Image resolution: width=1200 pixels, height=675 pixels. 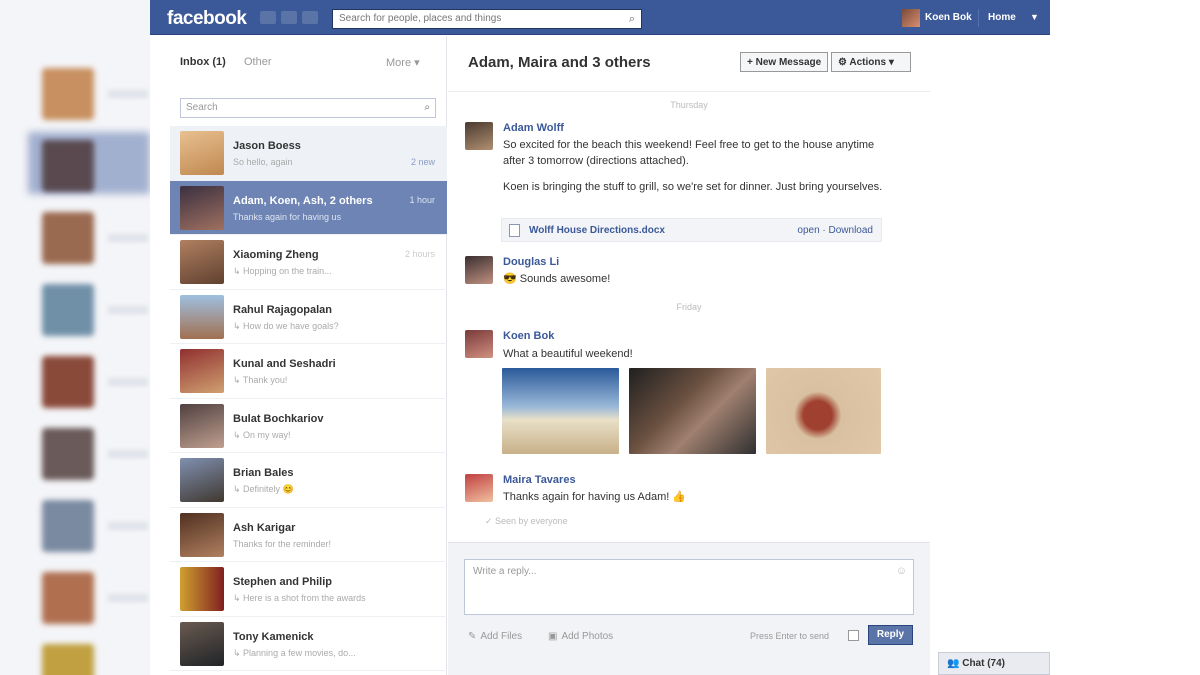 What do you see at coordinates (1125, 337) in the screenshot?
I see `right-margin` at bounding box center [1125, 337].